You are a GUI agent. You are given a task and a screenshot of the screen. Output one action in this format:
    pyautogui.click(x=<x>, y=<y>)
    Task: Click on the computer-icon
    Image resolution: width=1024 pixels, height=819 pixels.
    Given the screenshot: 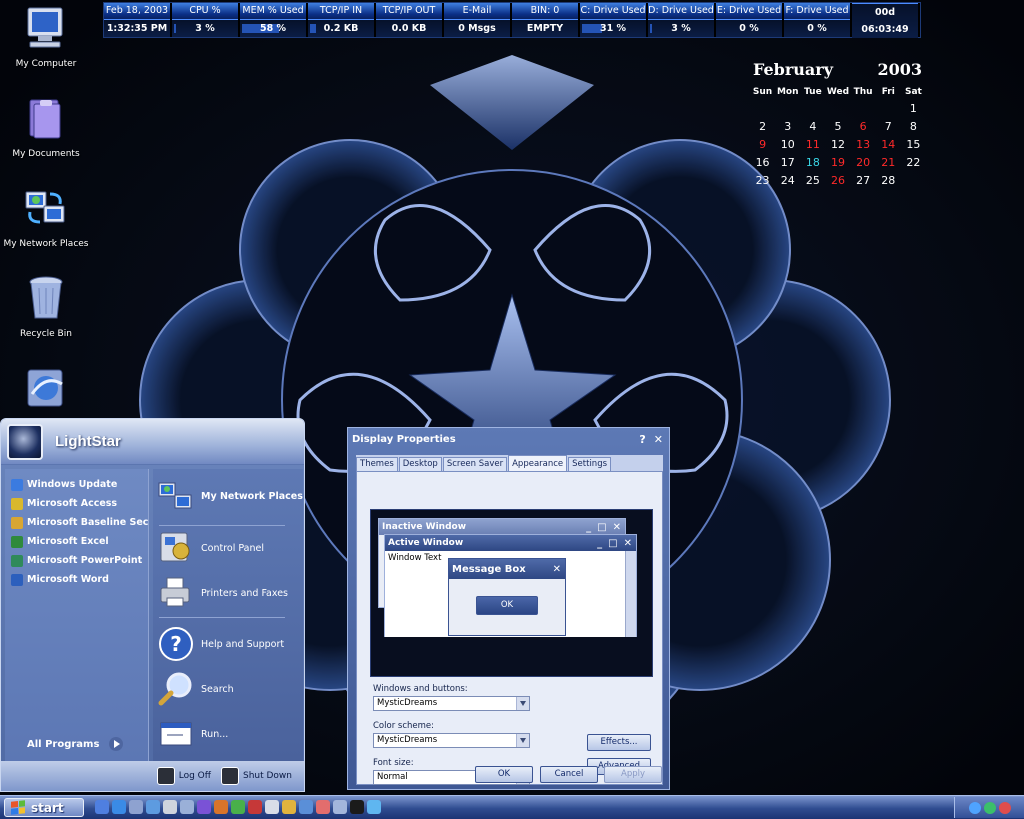 What is the action you would take?
    pyautogui.click(x=187, y=807)
    